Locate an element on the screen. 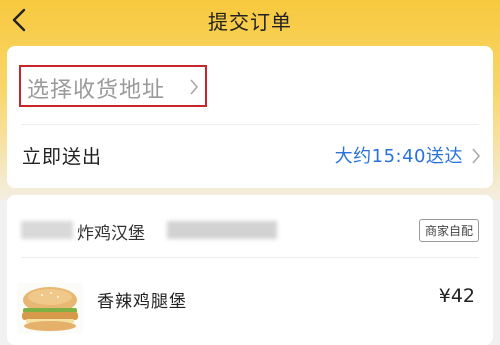 Image resolution: width=500 pixels, height=345 pixels. item-price: ¥42 is located at coordinates (456, 296).